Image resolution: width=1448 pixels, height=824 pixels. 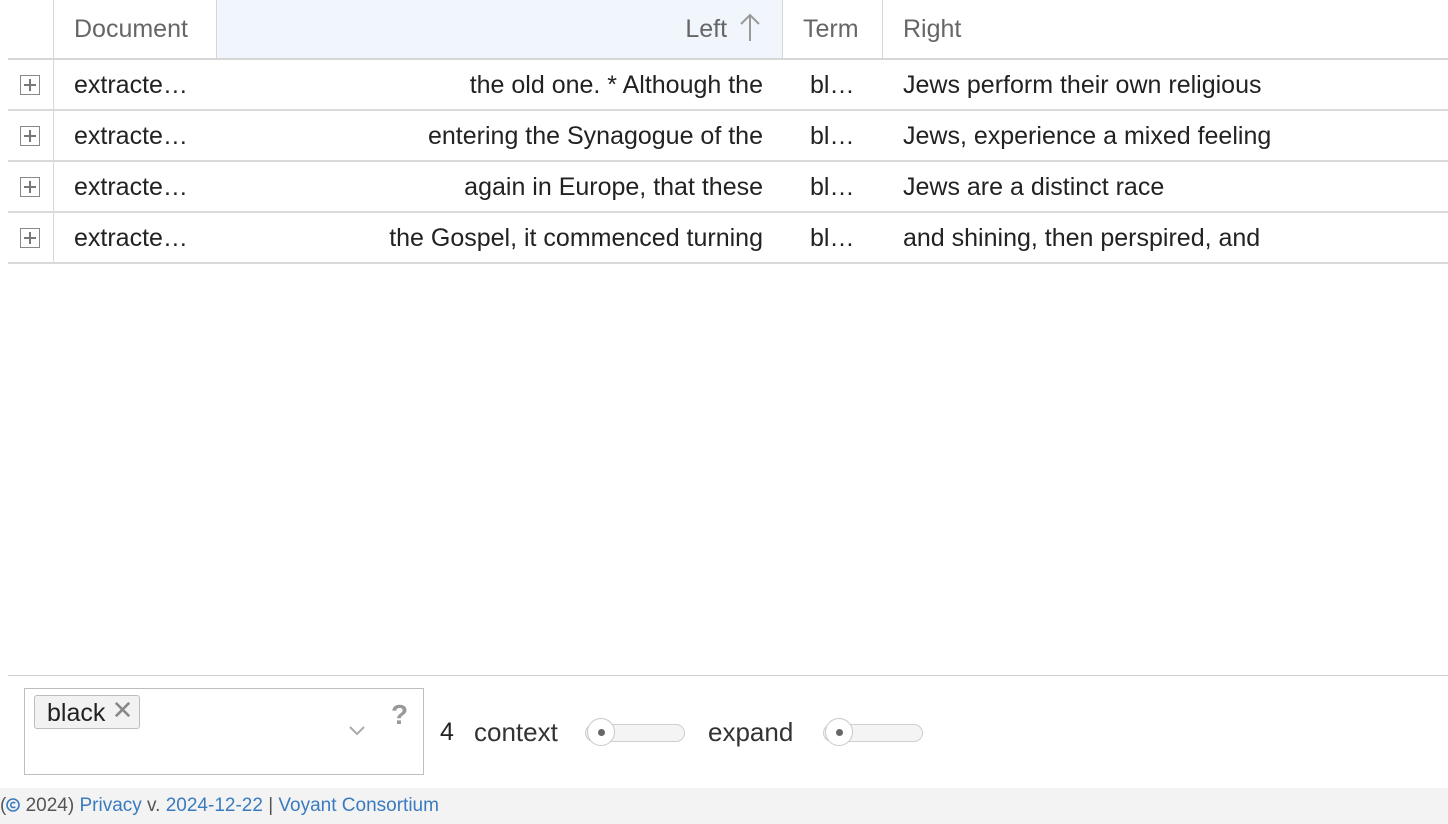 I want to click on expander-column-header, so click(x=31, y=29).